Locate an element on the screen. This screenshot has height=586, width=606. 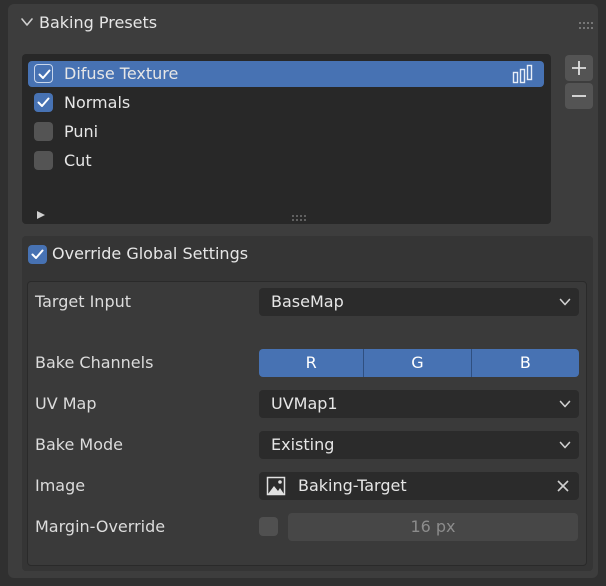
list-resize-grip-icon is located at coordinates (300, 214).